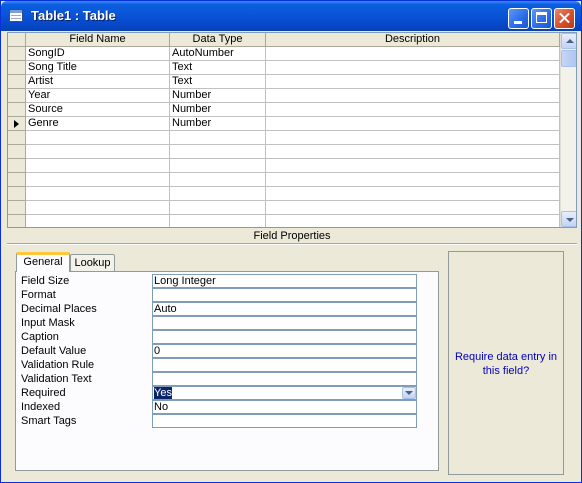 The height and width of the screenshot is (483, 582). Describe the element at coordinates (568, 41) in the screenshot. I see `scroll-up-button` at that location.